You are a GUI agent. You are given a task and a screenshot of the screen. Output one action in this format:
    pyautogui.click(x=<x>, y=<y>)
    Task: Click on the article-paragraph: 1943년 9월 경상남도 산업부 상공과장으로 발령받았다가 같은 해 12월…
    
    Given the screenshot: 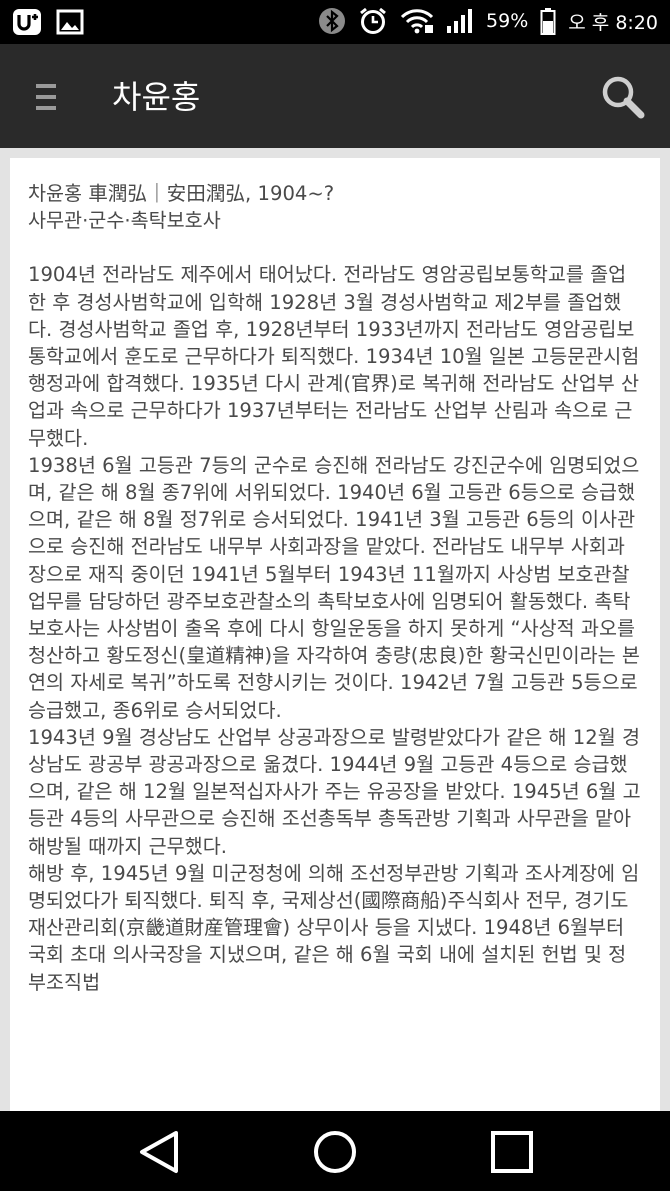 What is the action you would take?
    pyautogui.click(x=334, y=791)
    